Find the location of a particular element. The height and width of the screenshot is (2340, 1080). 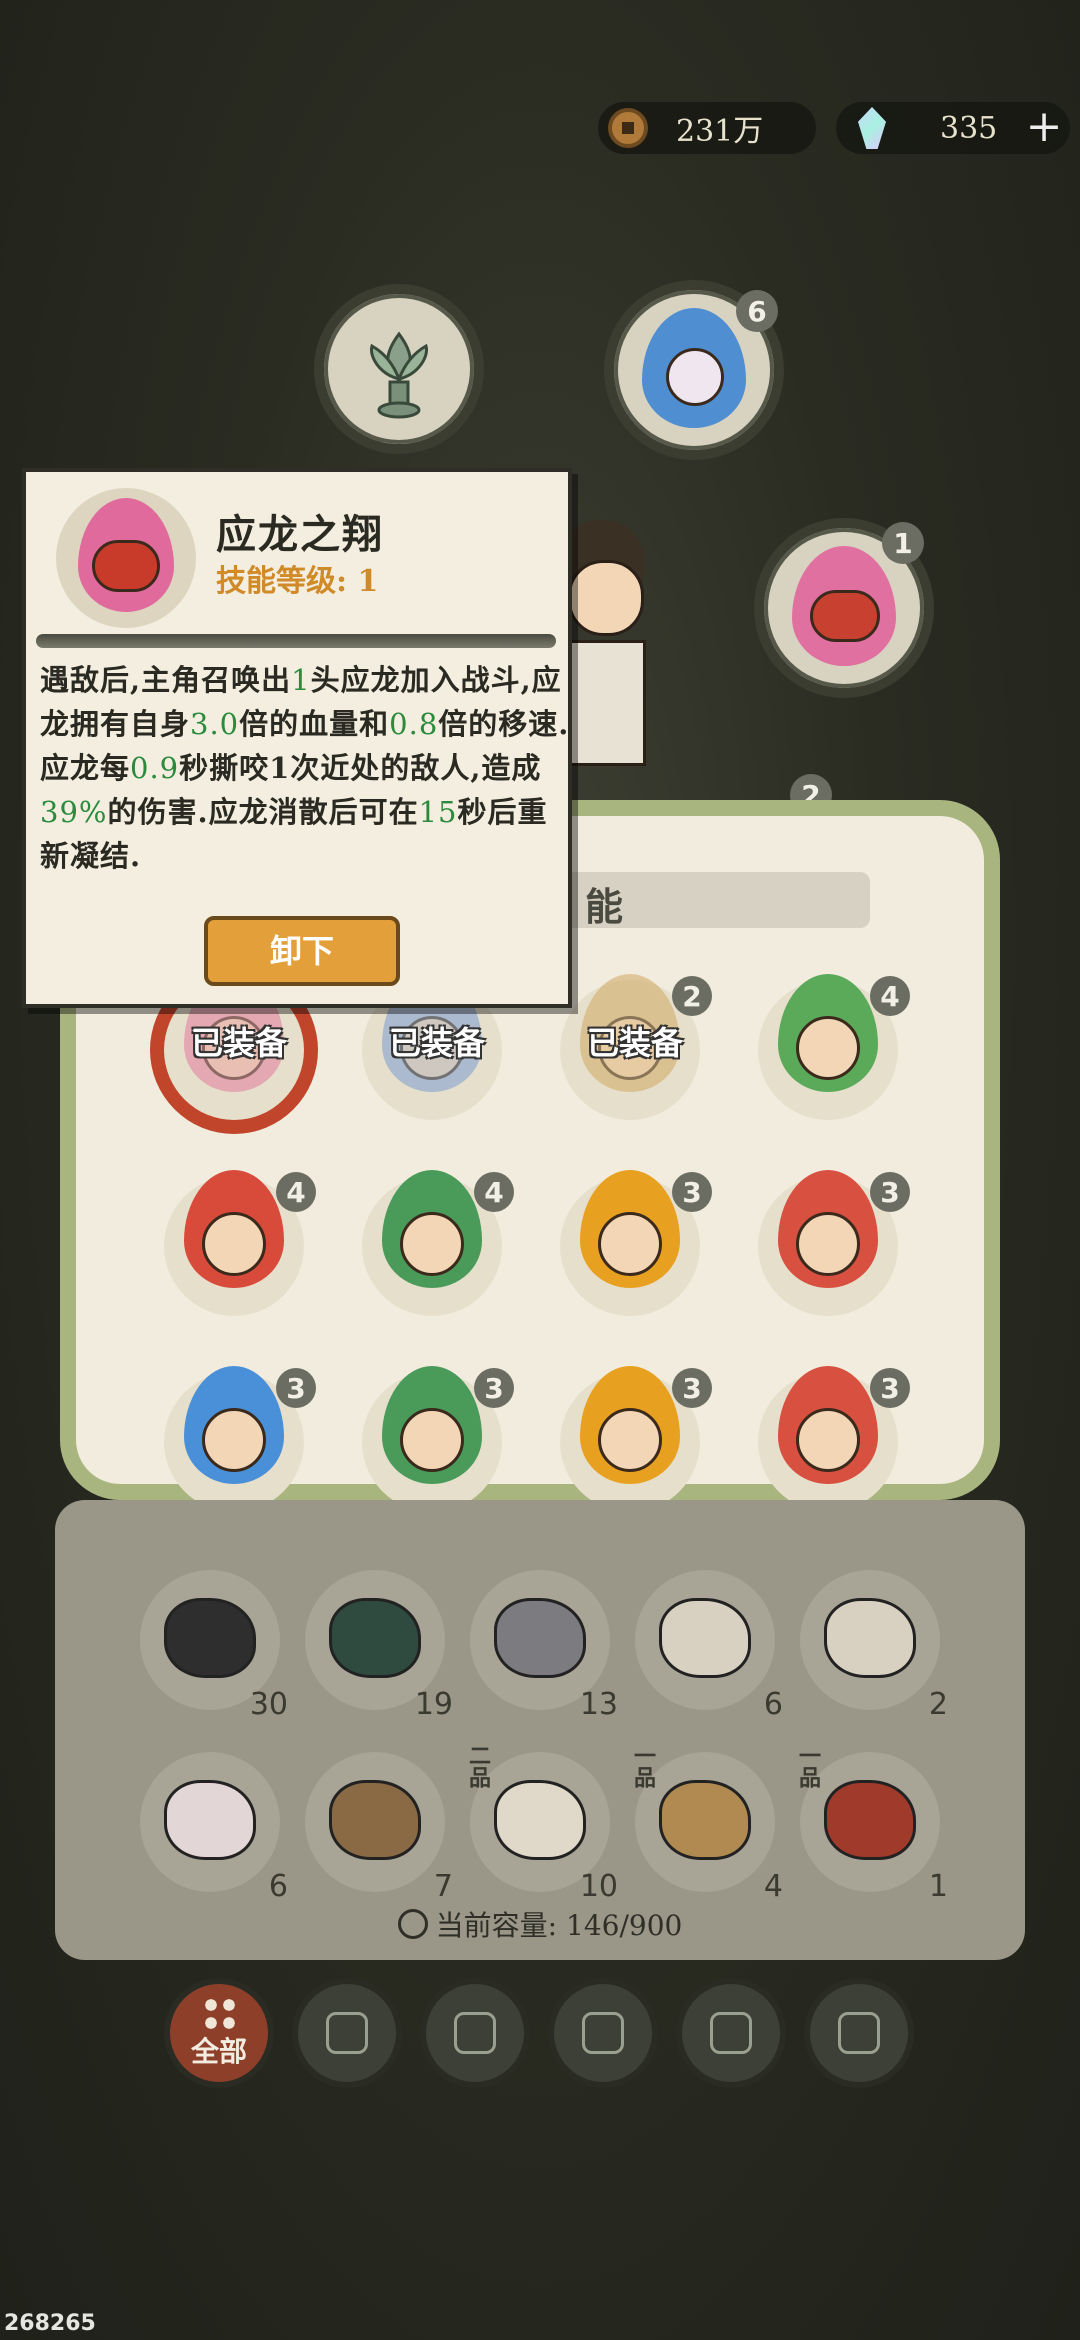

item-count: 13 is located at coordinates (598, 1704).